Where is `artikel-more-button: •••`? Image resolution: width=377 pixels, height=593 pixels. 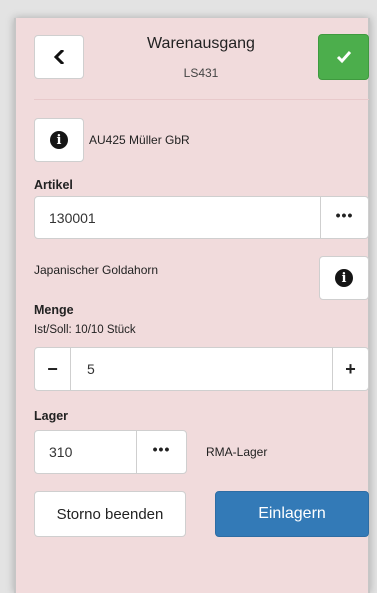 artikel-more-button: ••• is located at coordinates (344, 217).